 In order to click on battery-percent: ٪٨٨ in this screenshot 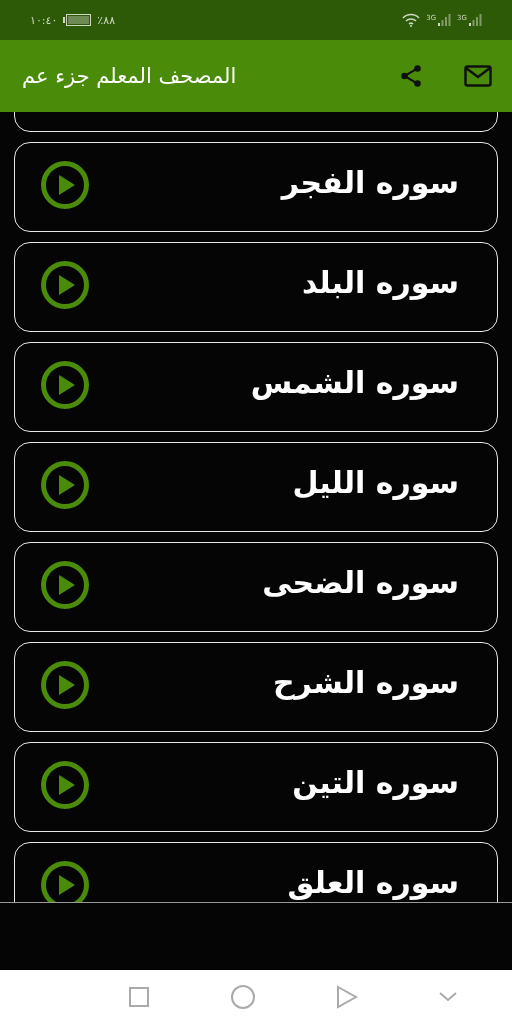, I will do `click(106, 20)`.